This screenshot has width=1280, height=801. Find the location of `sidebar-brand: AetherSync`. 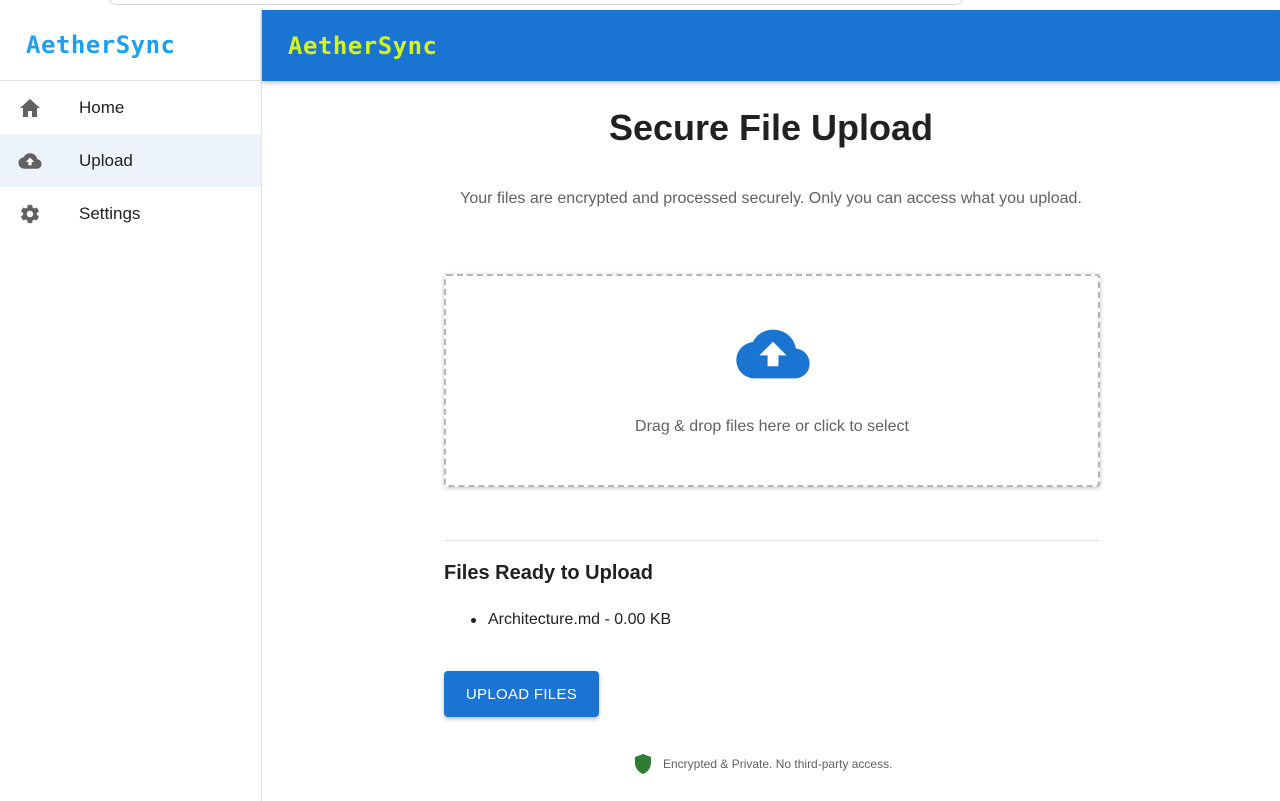

sidebar-brand: AetherSync is located at coordinates (130, 45).